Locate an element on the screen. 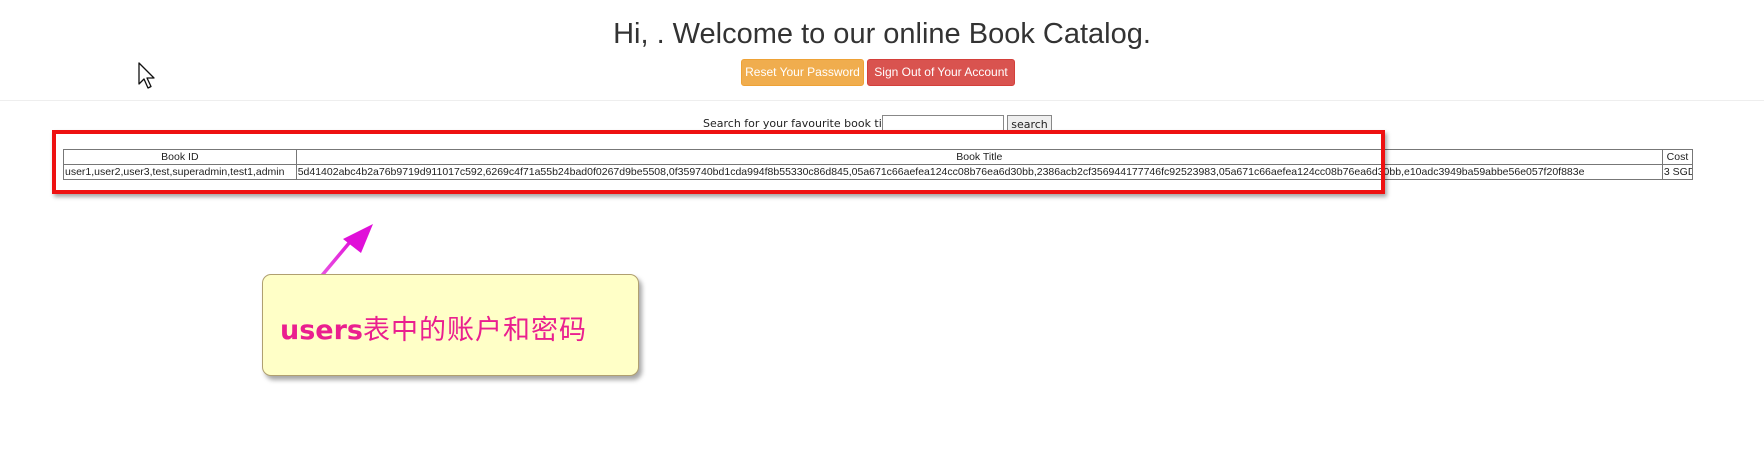 Image resolution: width=1764 pixels, height=457 pixels. annotation-callout: users表中的账户和密码 is located at coordinates (450, 325).